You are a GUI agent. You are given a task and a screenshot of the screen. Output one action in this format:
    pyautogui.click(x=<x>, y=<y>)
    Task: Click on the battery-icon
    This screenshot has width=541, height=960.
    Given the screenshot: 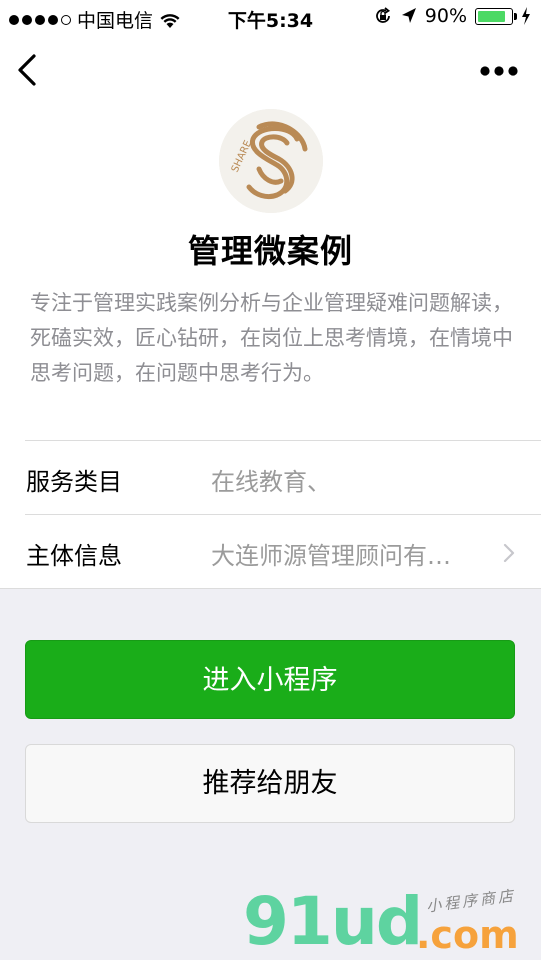 What is the action you would take?
    pyautogui.click(x=496, y=16)
    